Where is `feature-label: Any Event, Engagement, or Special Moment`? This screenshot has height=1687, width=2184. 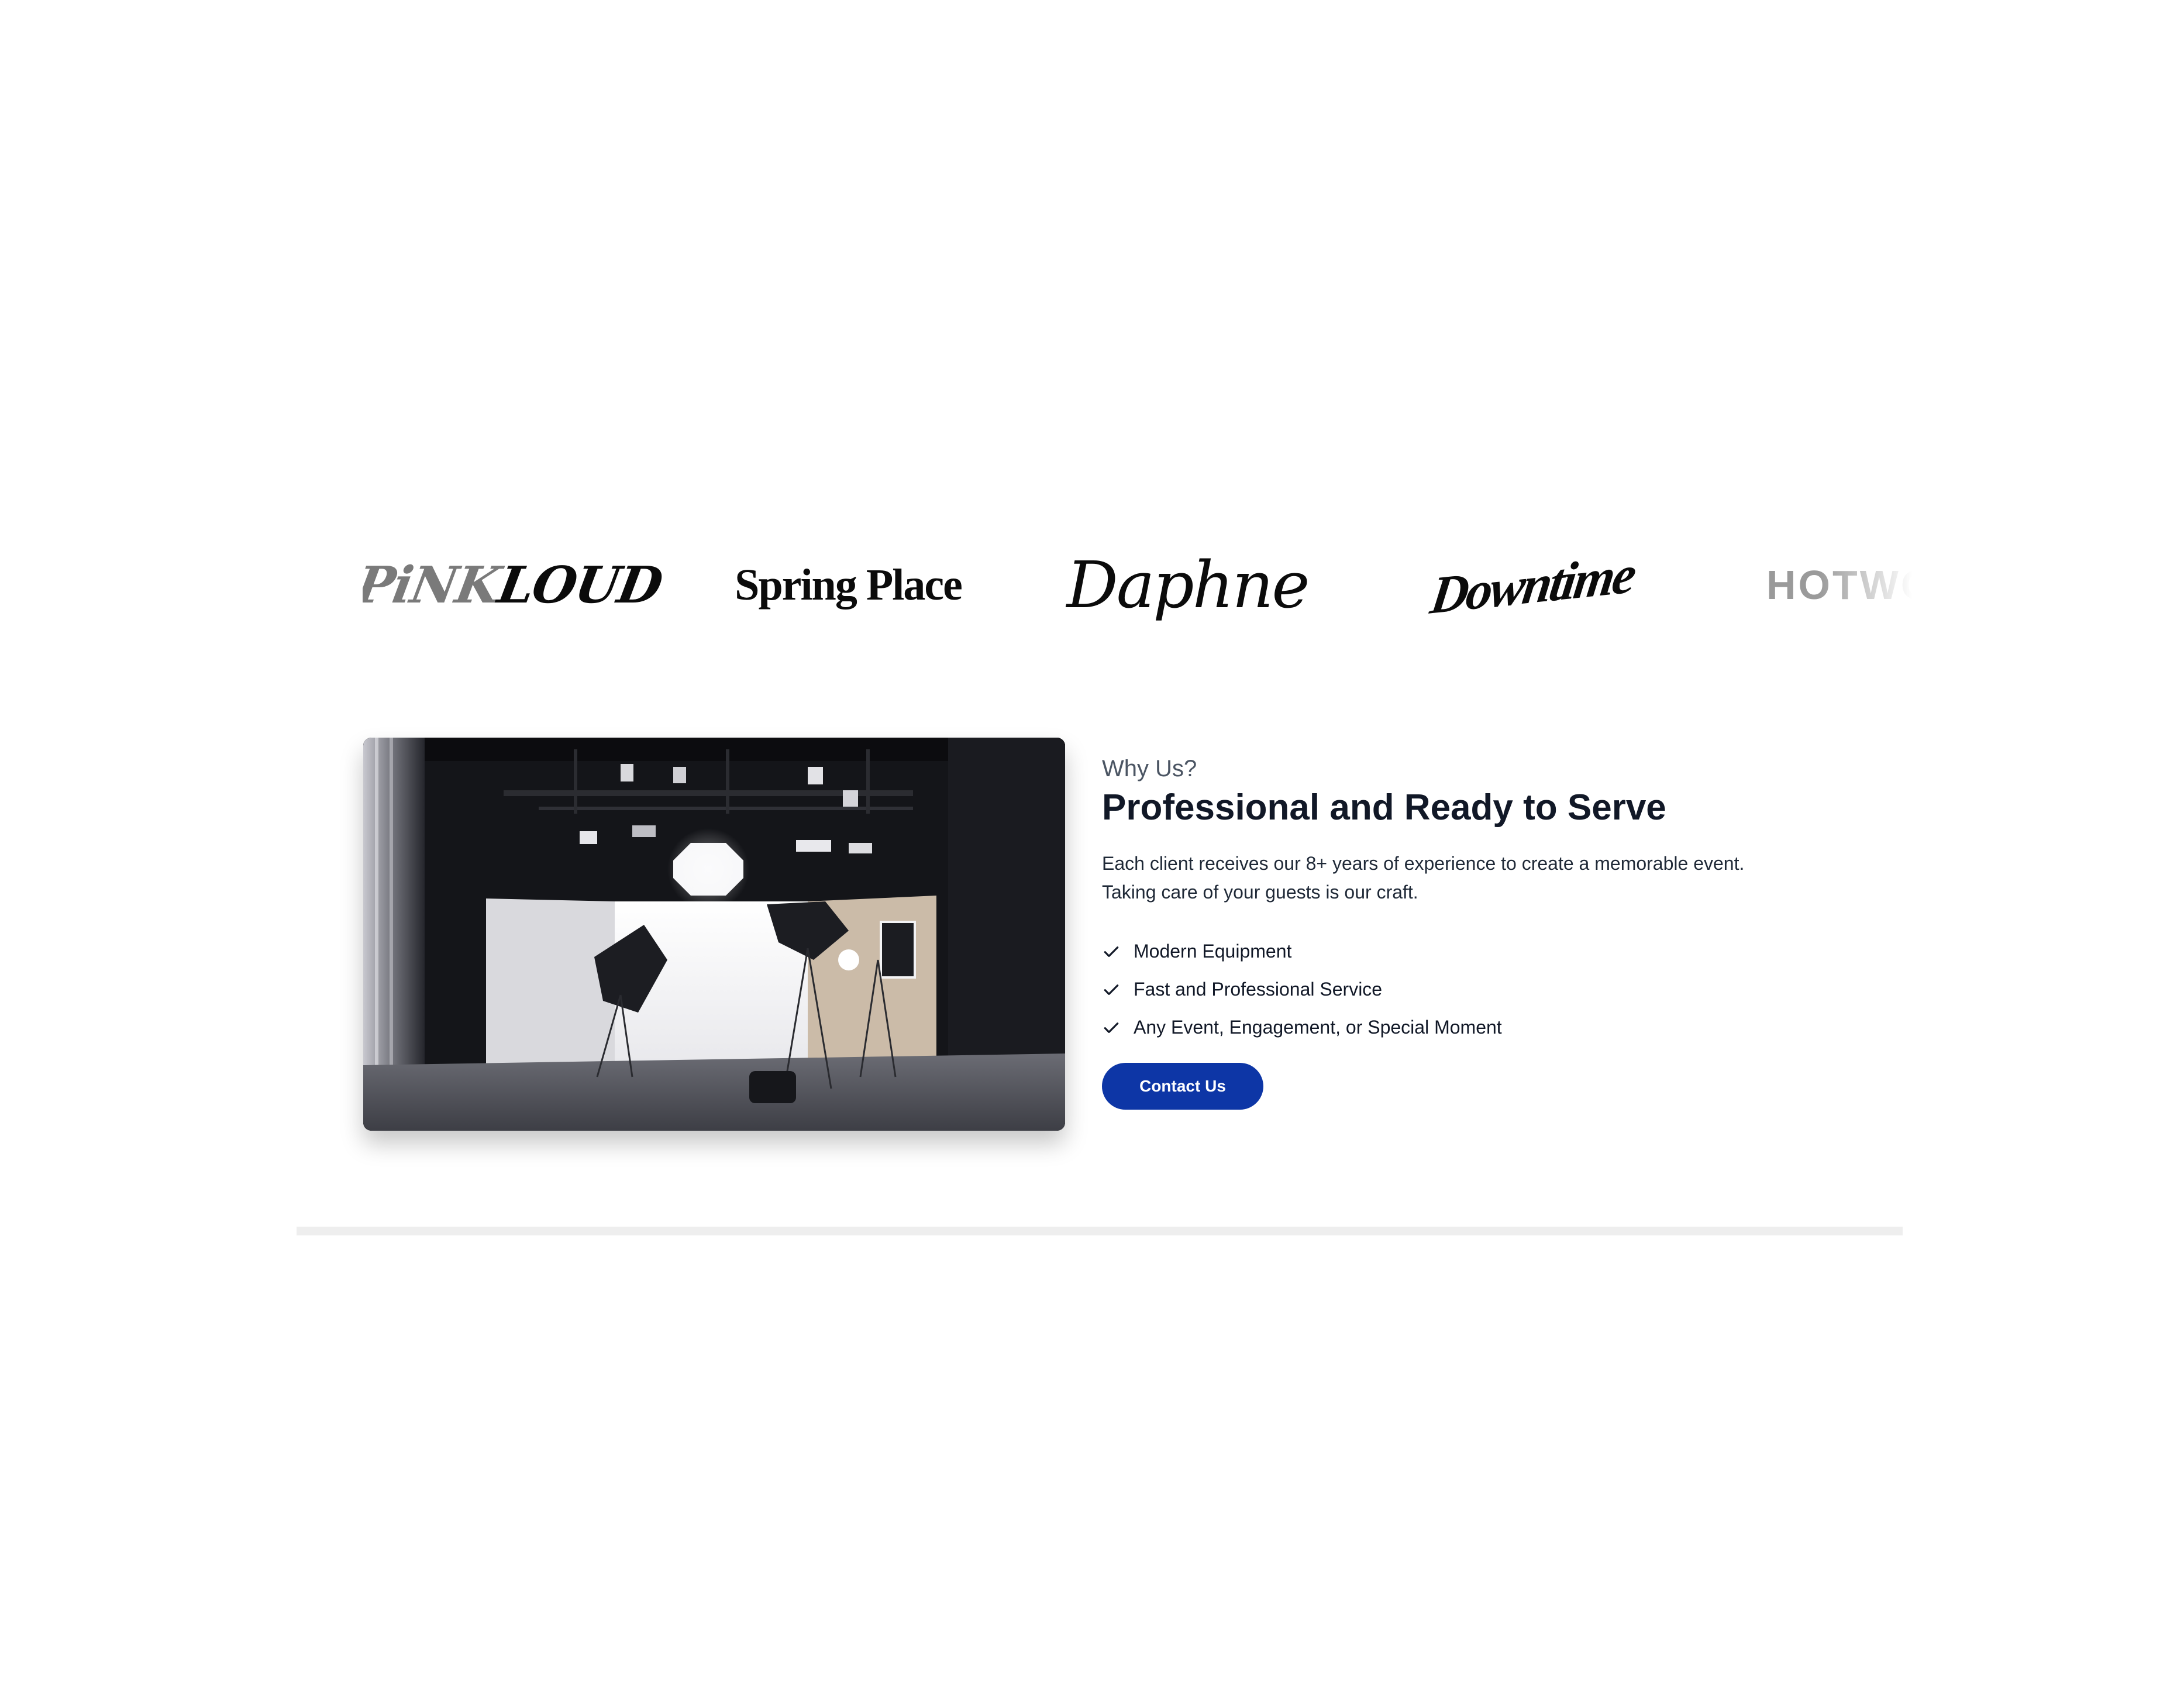 feature-label: Any Event, Engagement, or Special Moment is located at coordinates (1318, 1027).